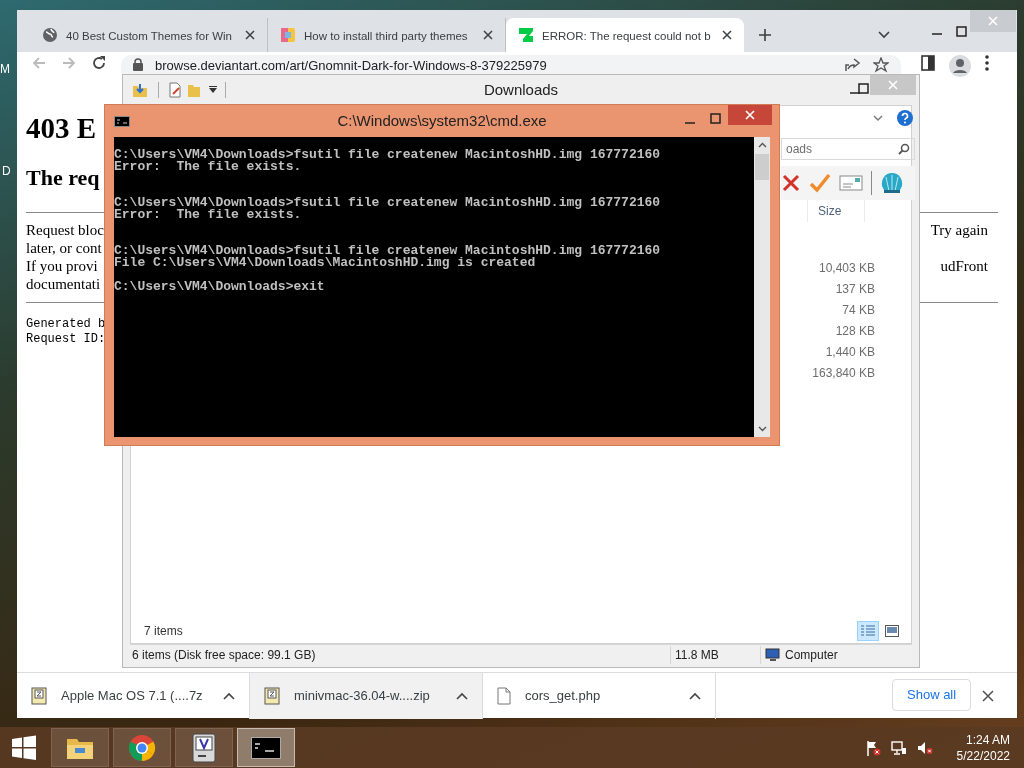  I want to click on scrollbar-thumb, so click(762, 167).